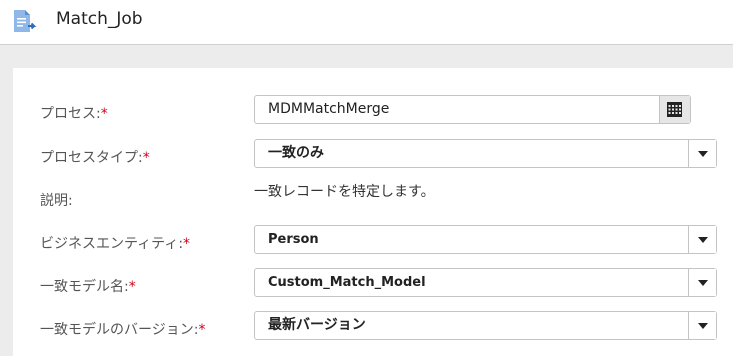 Image resolution: width=733 pixels, height=356 pixels. I want to click on page-header: Match_Job, so click(366, 22).